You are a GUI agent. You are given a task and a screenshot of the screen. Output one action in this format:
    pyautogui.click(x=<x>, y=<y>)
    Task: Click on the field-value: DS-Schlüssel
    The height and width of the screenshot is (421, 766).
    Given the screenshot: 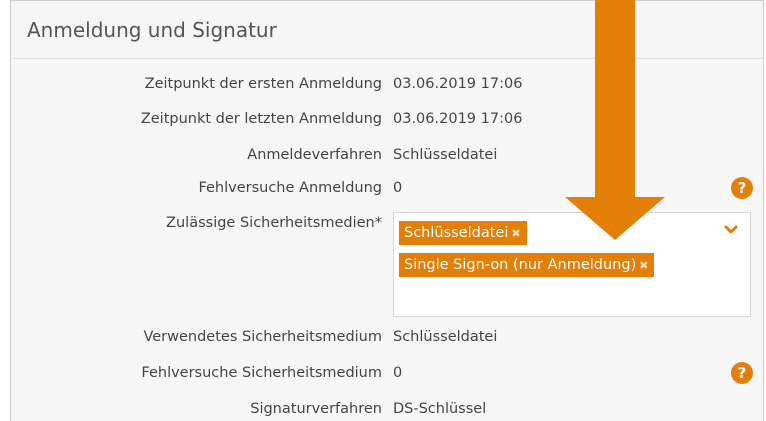 What is the action you would take?
    pyautogui.click(x=440, y=409)
    